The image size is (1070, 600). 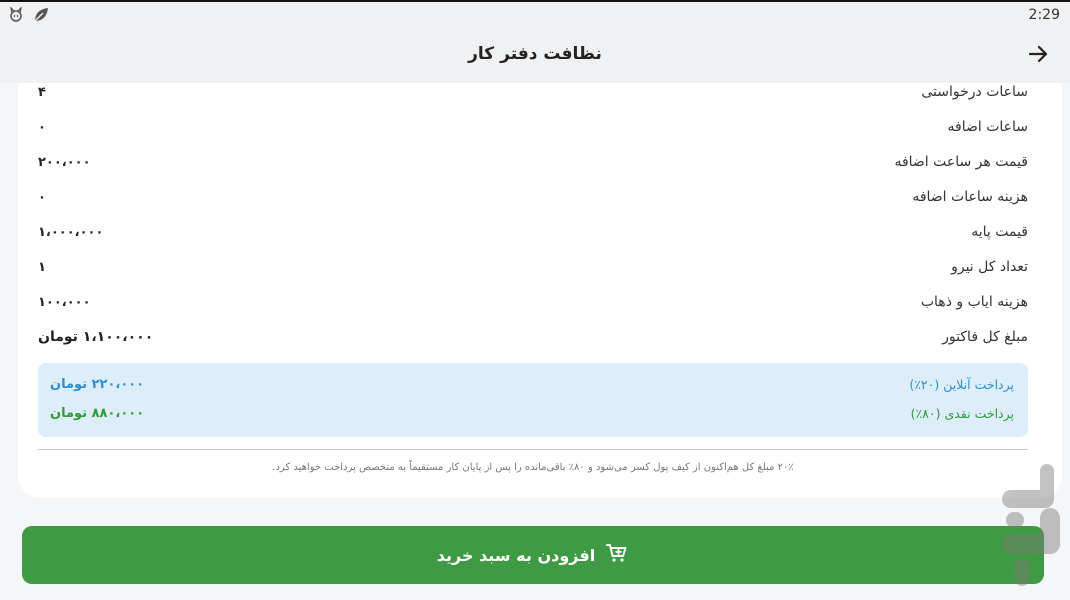 I want to click on page-title: نظافت دفتر کار, so click(x=535, y=54).